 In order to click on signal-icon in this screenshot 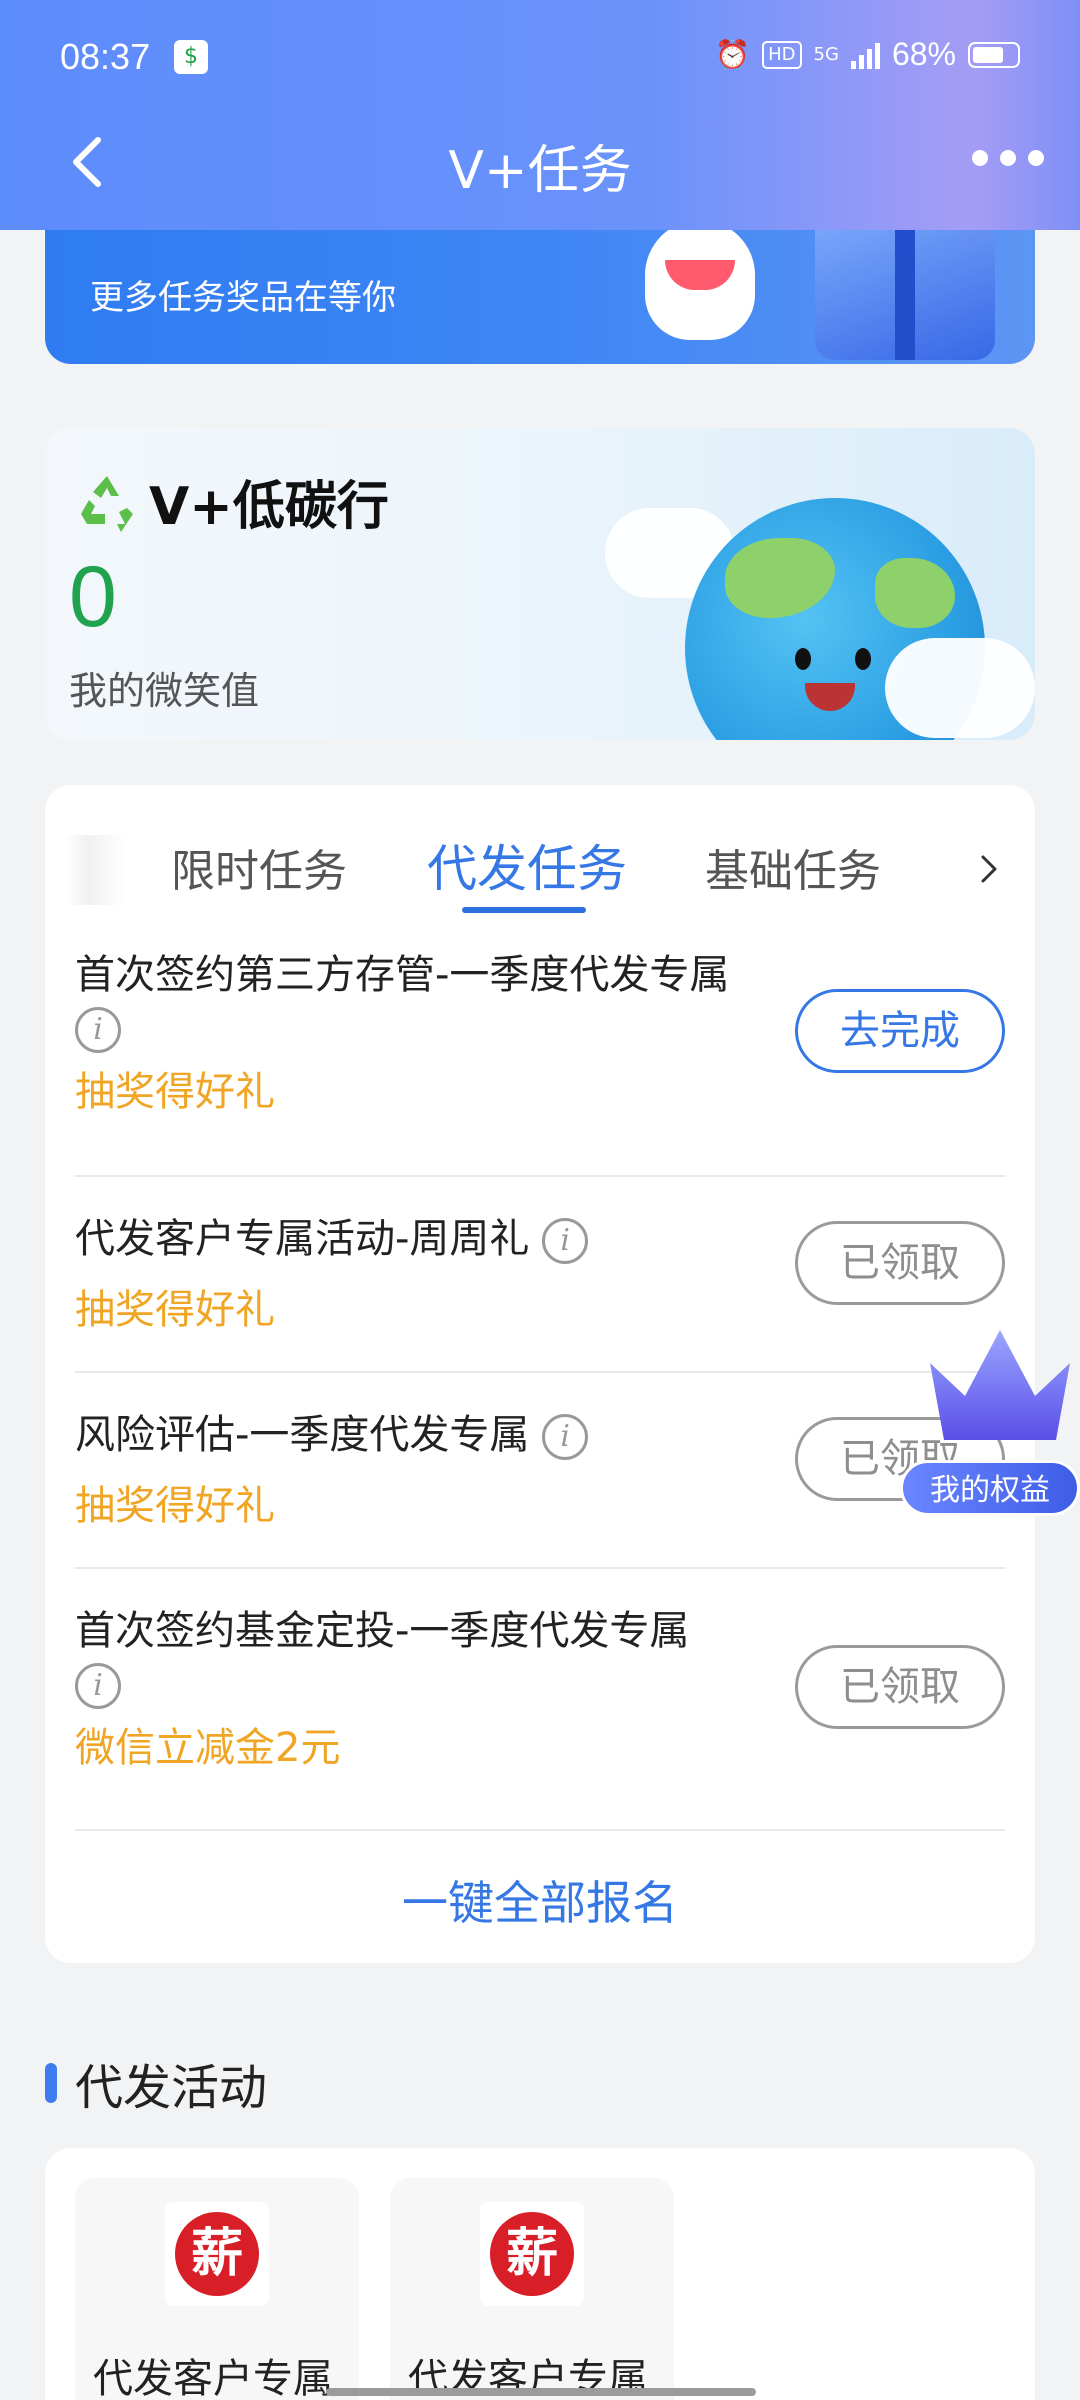, I will do `click(865, 55)`.